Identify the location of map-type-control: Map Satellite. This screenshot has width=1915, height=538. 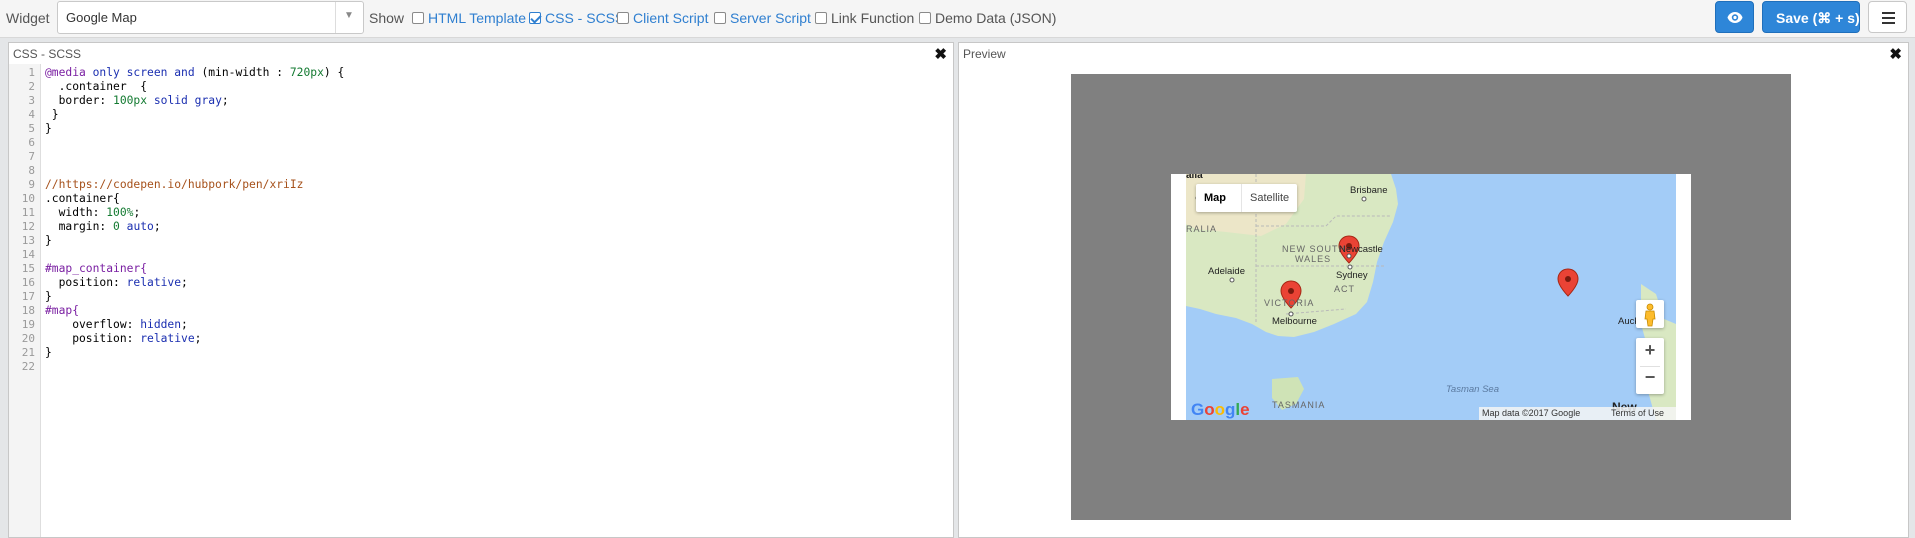
(1246, 198).